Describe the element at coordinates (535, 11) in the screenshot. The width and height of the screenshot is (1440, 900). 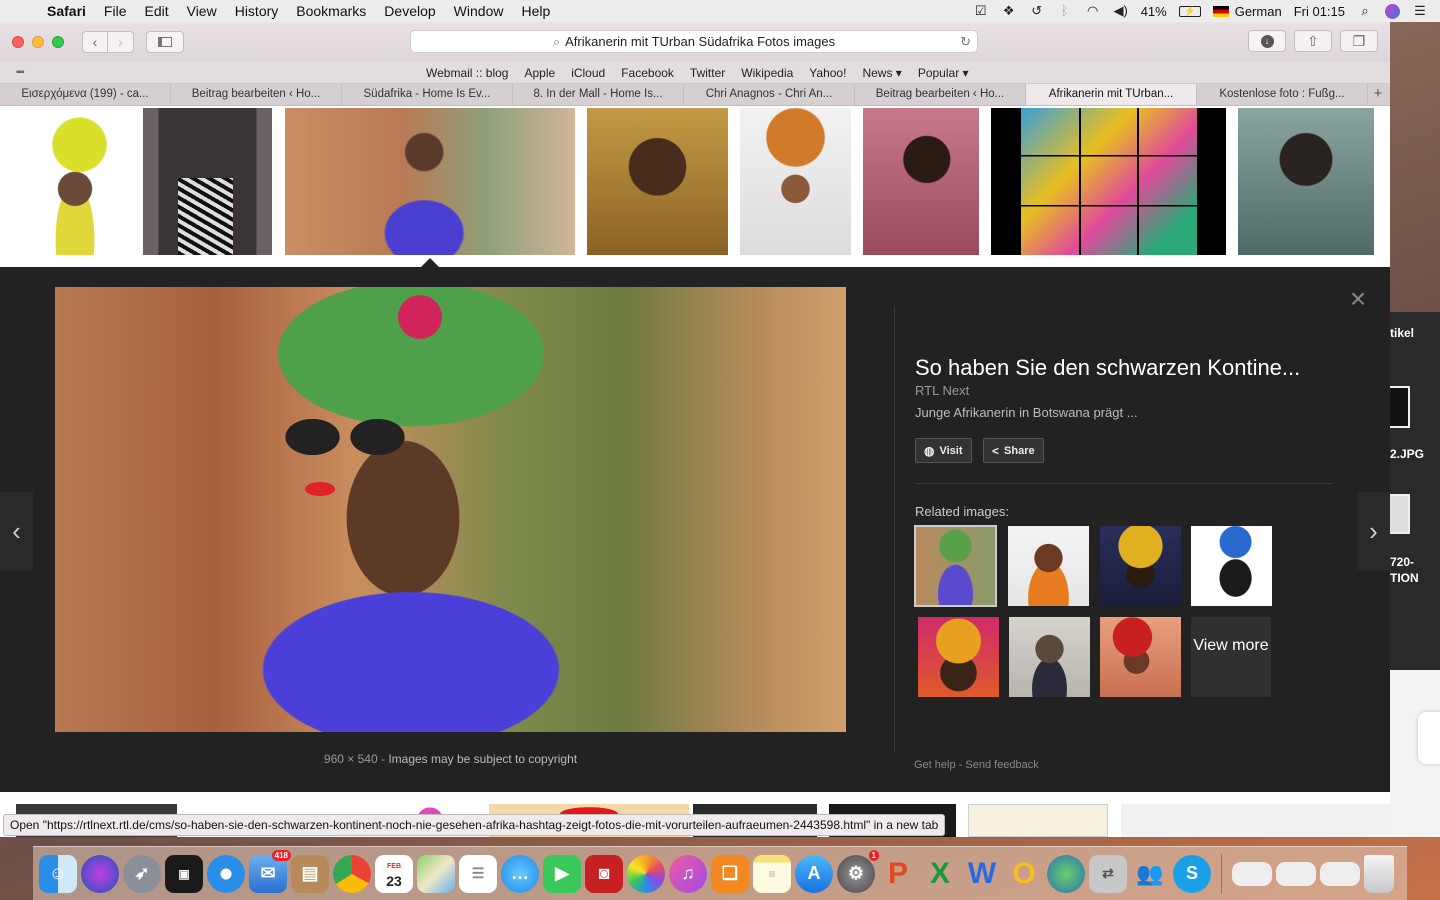
I see `menu-help: Help` at that location.